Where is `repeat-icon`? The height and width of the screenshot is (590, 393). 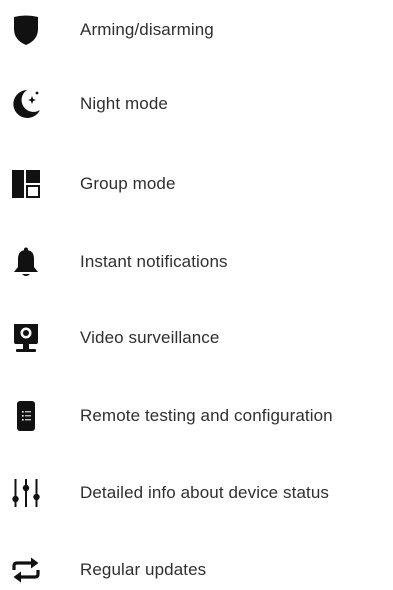 repeat-icon is located at coordinates (26, 570).